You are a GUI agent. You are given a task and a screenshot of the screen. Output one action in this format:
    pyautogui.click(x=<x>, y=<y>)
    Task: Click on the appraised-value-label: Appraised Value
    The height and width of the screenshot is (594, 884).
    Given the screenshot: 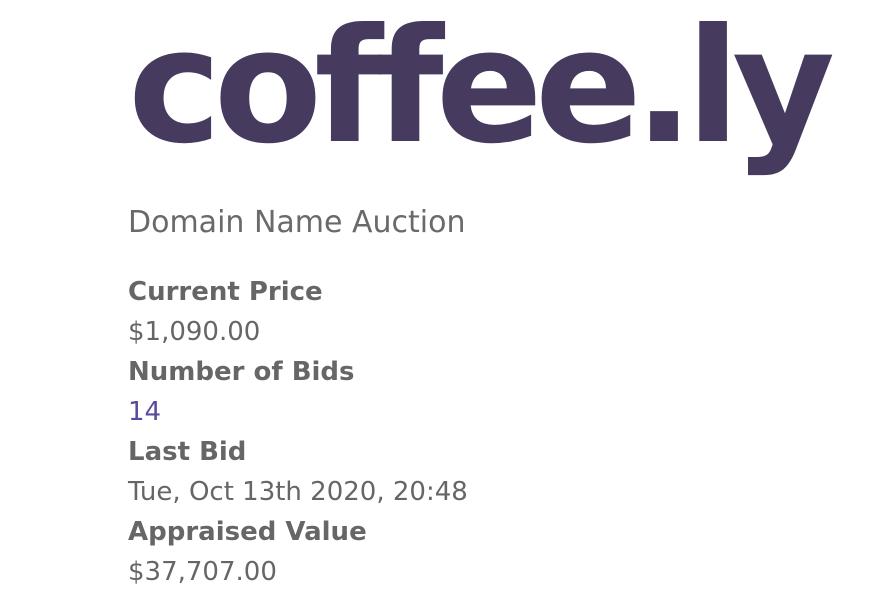 What is the action you would take?
    pyautogui.click(x=247, y=532)
    